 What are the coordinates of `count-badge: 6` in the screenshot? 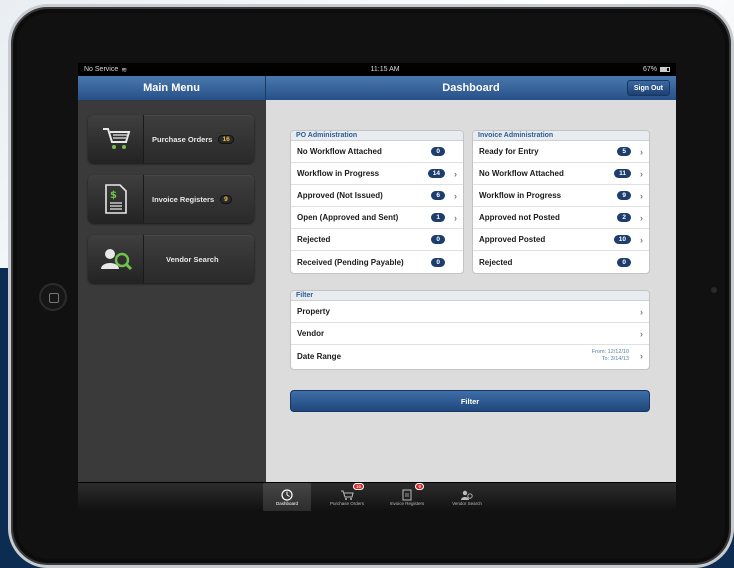 It's located at (438, 195).